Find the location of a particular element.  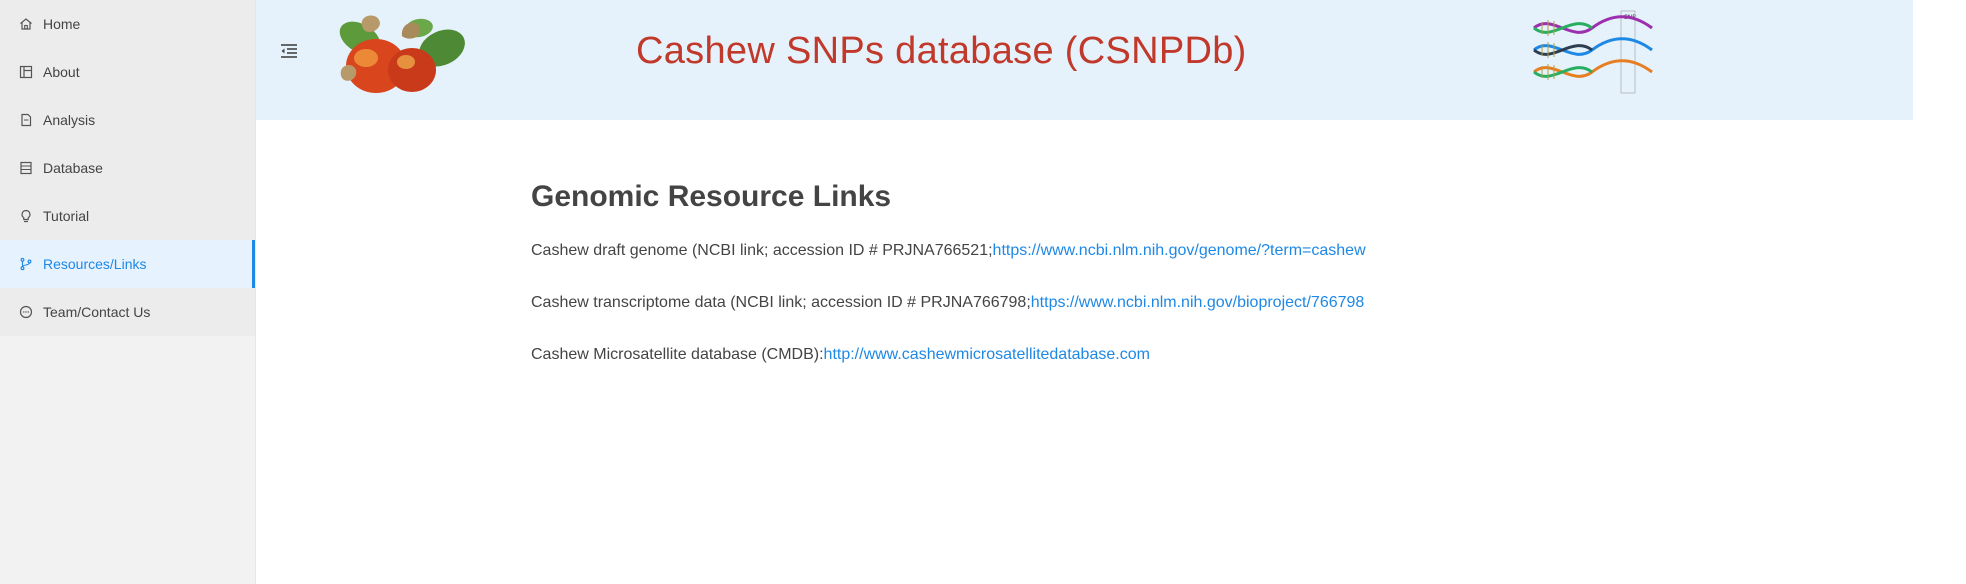

page-heading: Genomic Resource Links is located at coordinates (711, 196).